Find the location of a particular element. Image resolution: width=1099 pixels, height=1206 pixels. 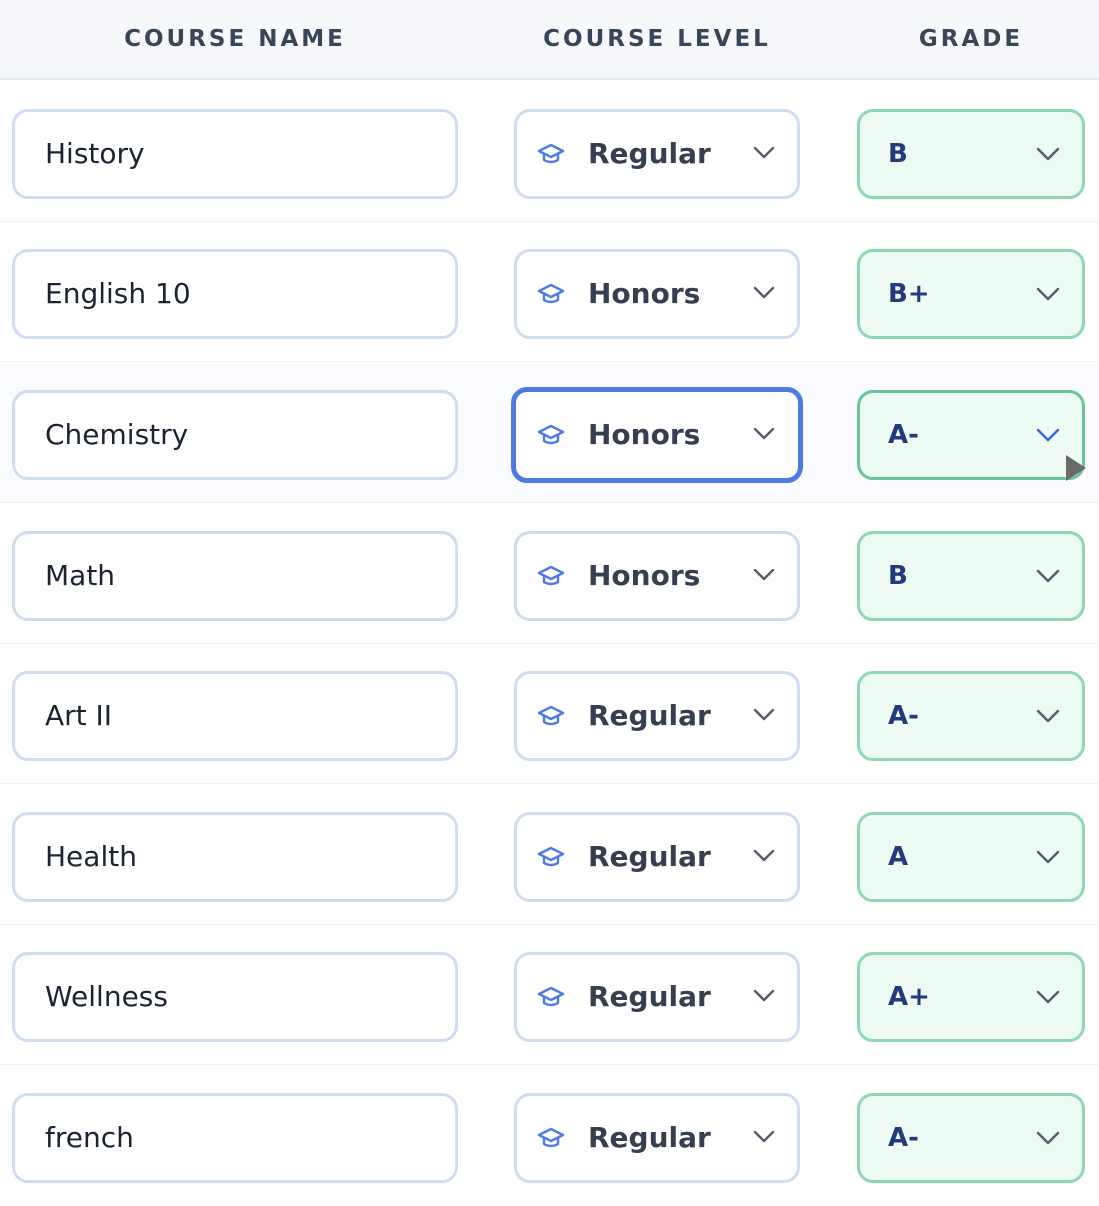

column-header-grade: GRADE is located at coordinates (971, 39).